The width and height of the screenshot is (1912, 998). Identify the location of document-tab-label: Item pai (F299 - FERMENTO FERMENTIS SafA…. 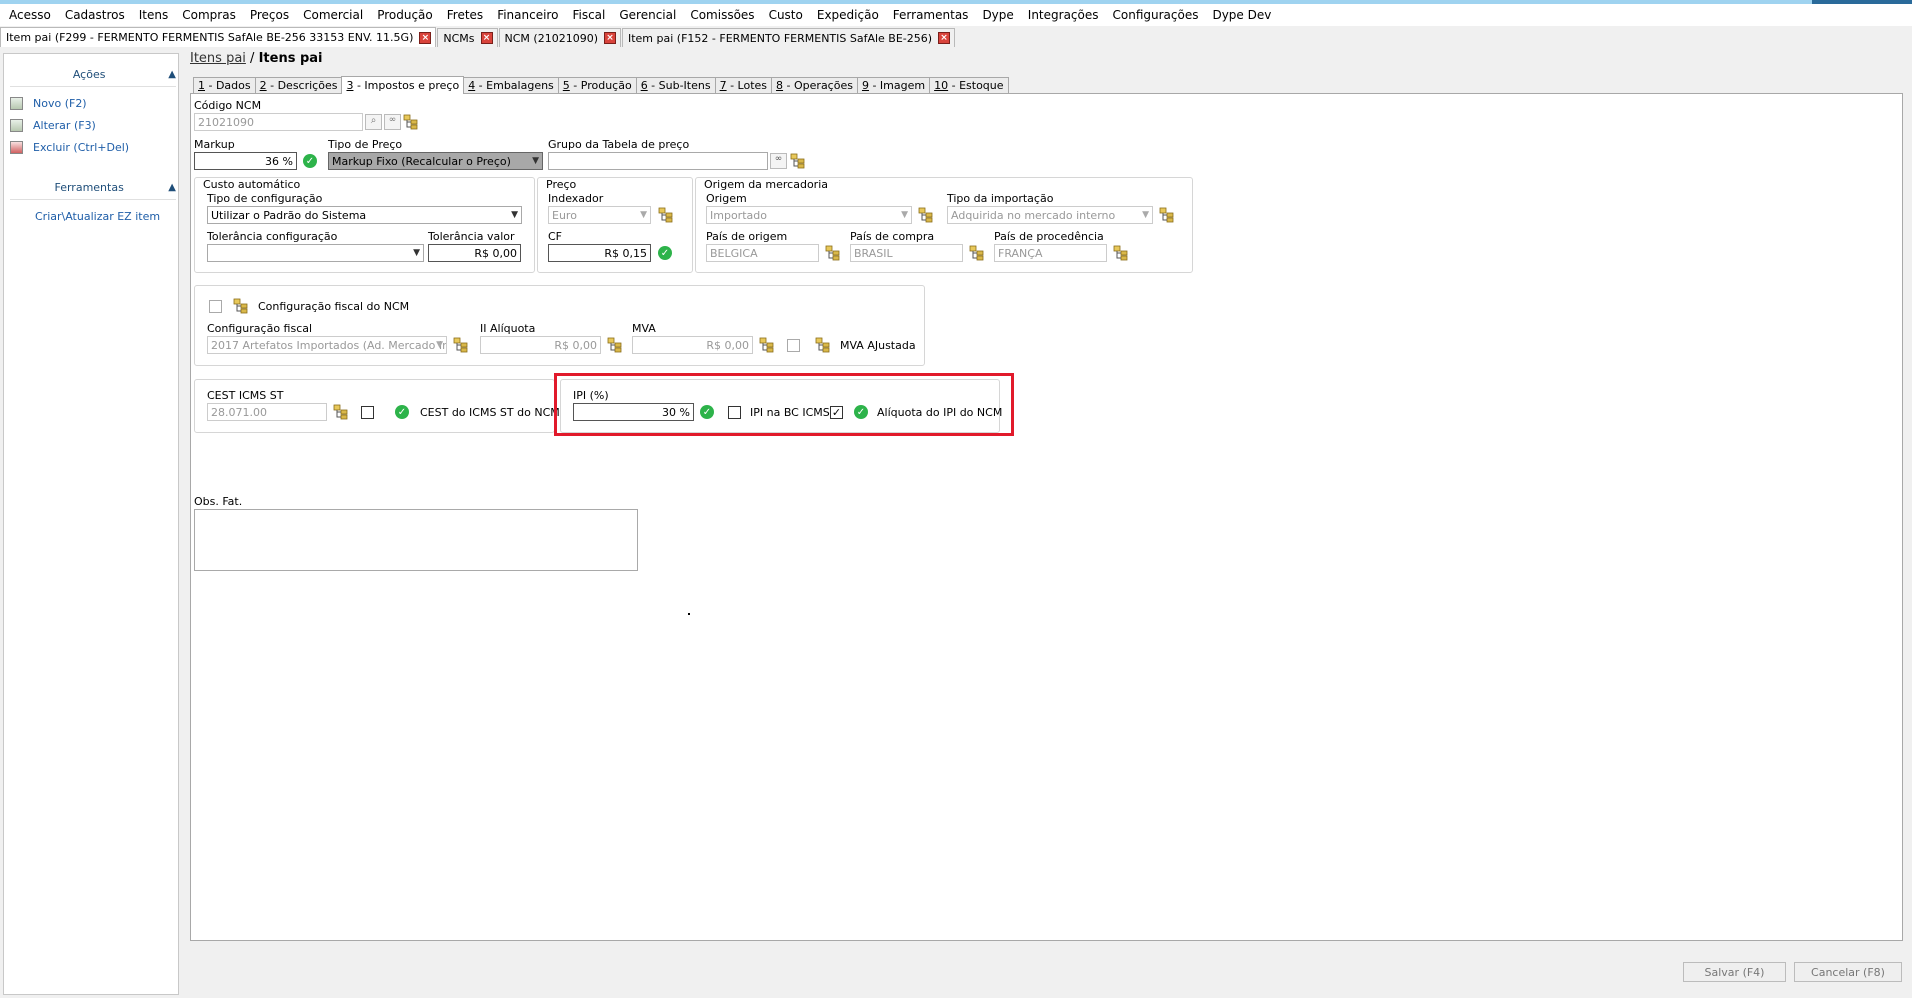
(210, 37).